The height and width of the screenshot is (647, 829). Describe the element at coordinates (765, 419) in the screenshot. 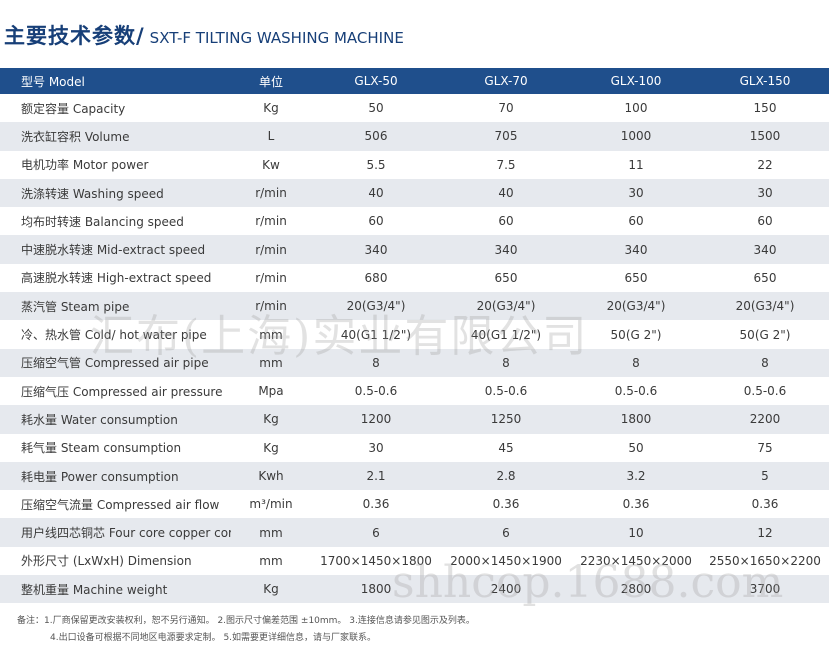

I see `value-cell: 2200` at that location.